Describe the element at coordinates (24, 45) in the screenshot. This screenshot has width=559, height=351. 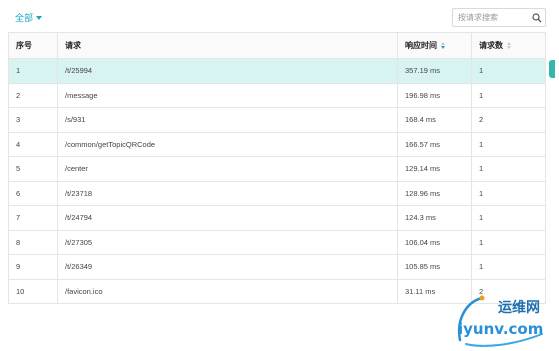
I see `column-header-index-label: 序号` at that location.